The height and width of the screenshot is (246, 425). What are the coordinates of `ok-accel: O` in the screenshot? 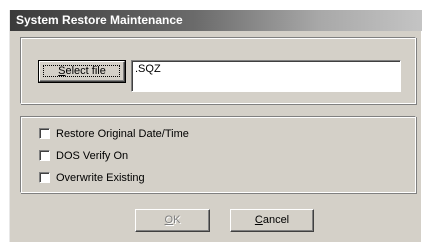 It's located at (169, 220).